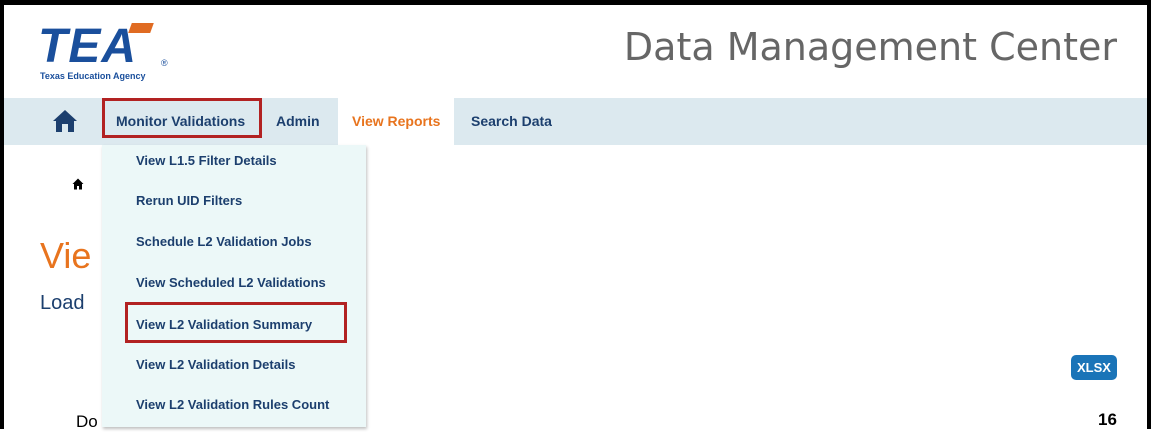  What do you see at coordinates (66, 255) in the screenshot?
I see `page-heading: Vie` at bounding box center [66, 255].